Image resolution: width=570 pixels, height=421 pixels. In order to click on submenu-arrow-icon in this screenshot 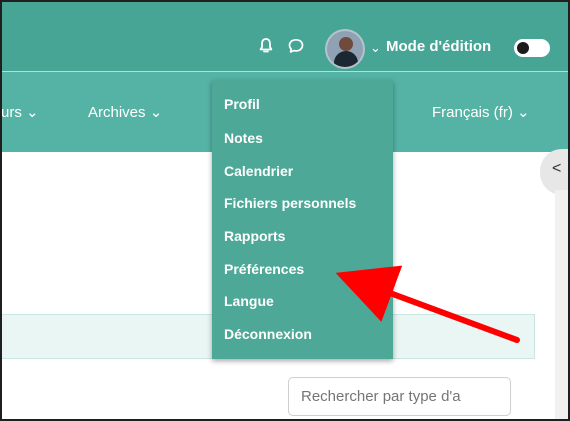, I will do `click(378, 296)`.